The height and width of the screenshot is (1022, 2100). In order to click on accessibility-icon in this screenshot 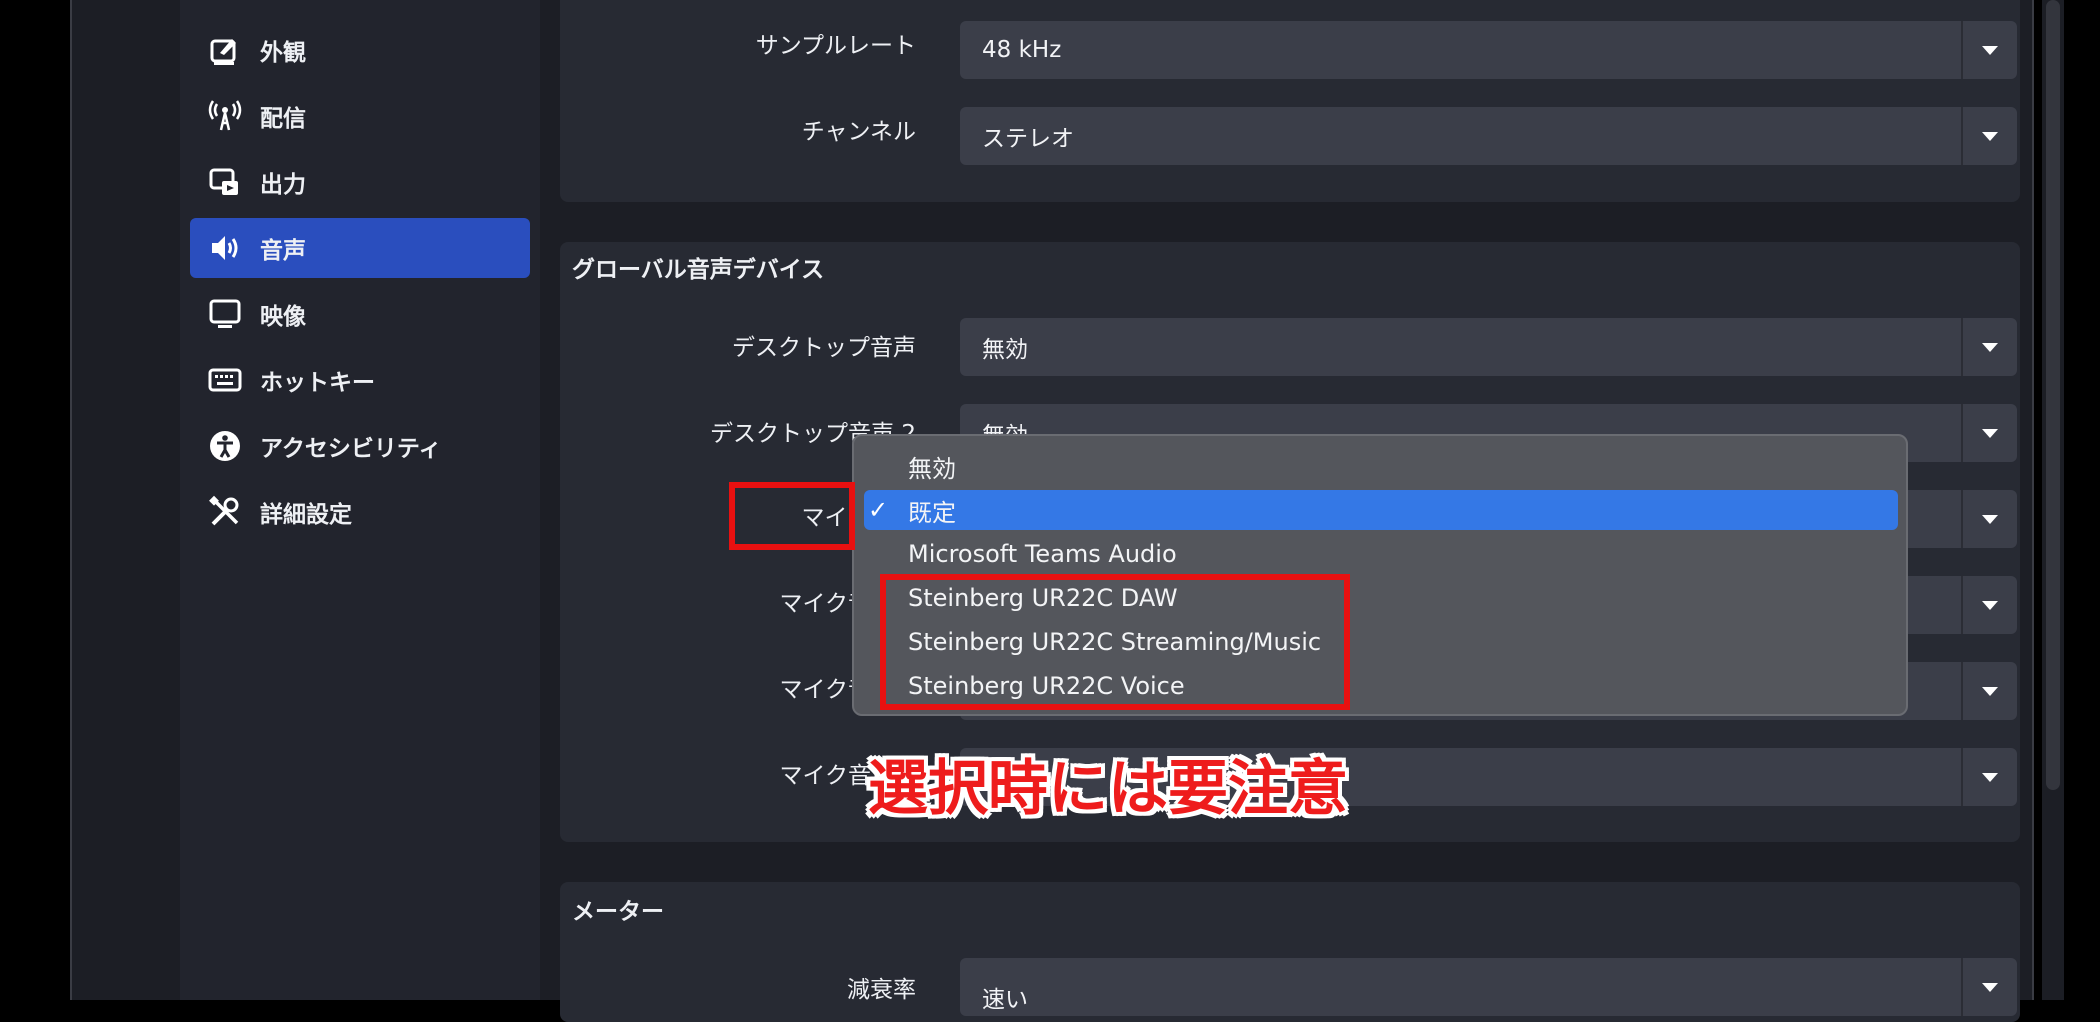, I will do `click(225, 446)`.